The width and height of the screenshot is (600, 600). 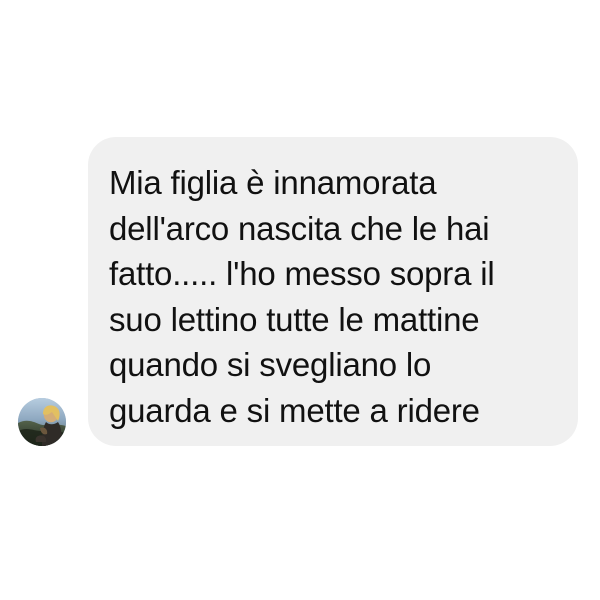 I want to click on profile-photo-icon, so click(x=42, y=422).